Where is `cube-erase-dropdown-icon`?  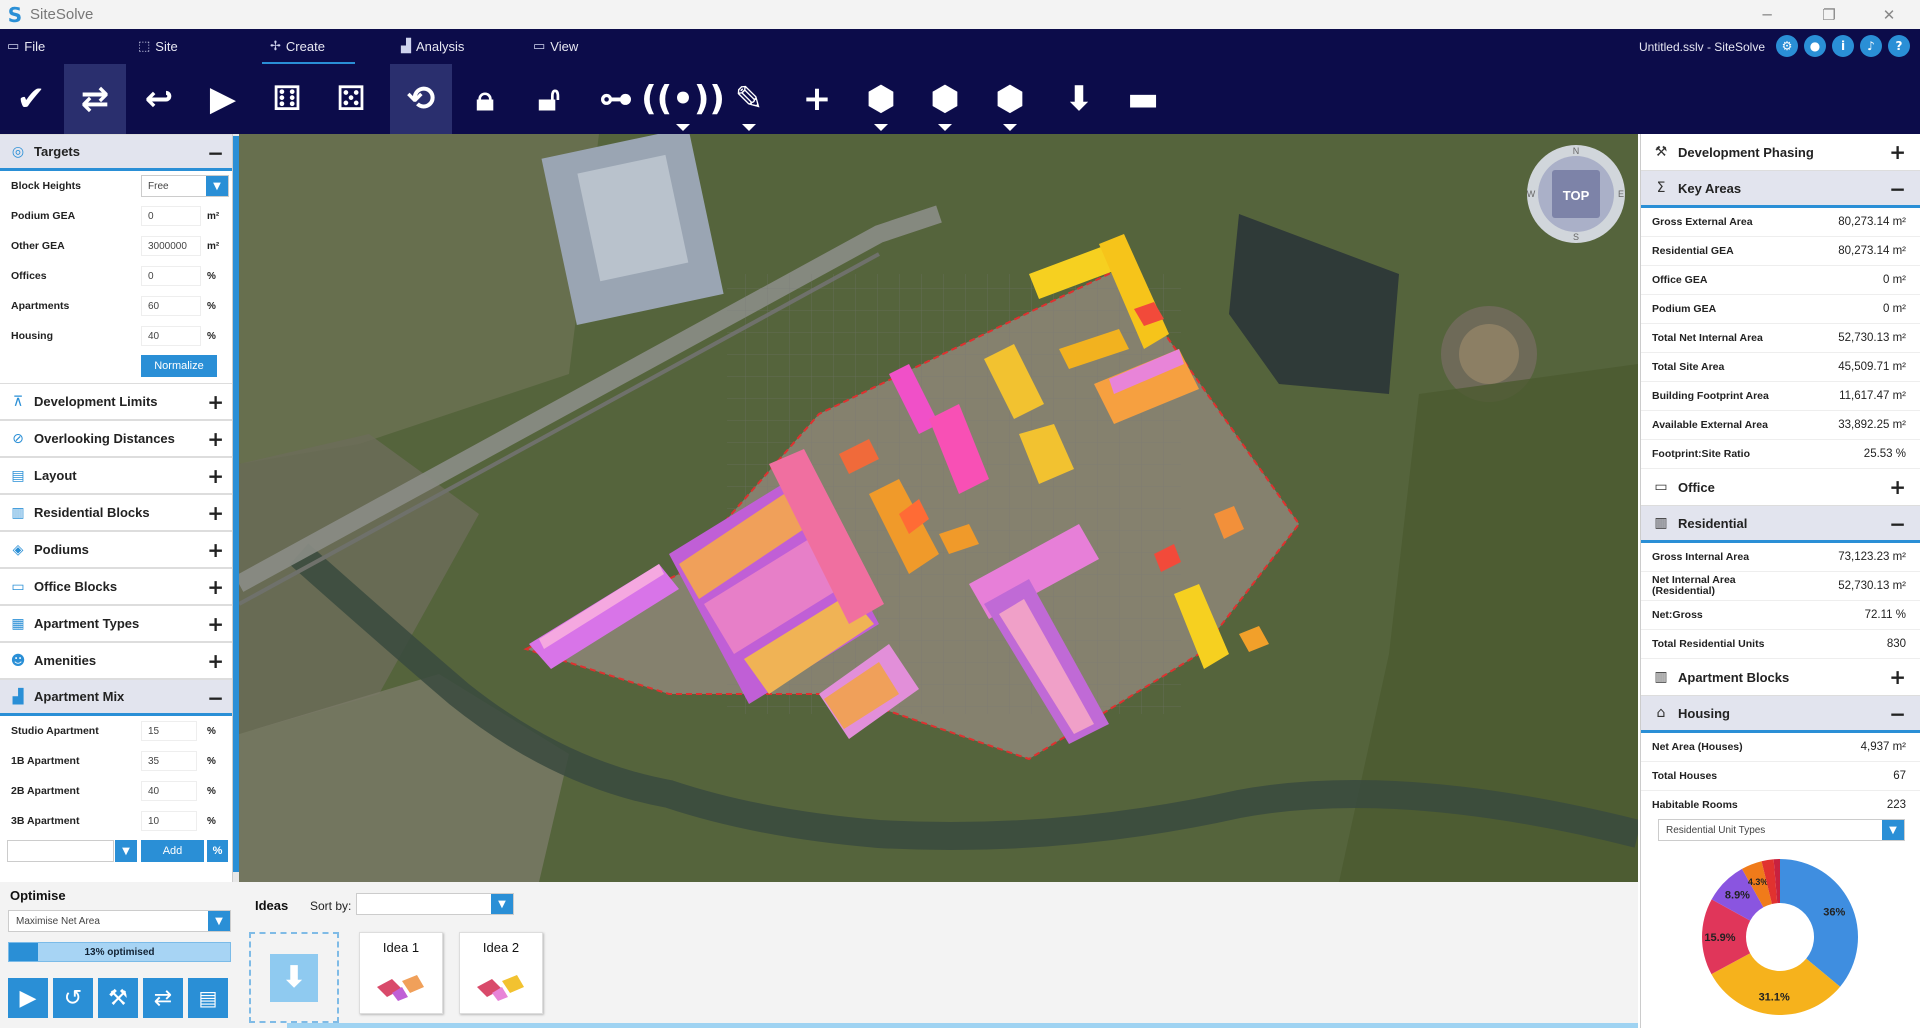 cube-erase-dropdown-icon is located at coordinates (1010, 127).